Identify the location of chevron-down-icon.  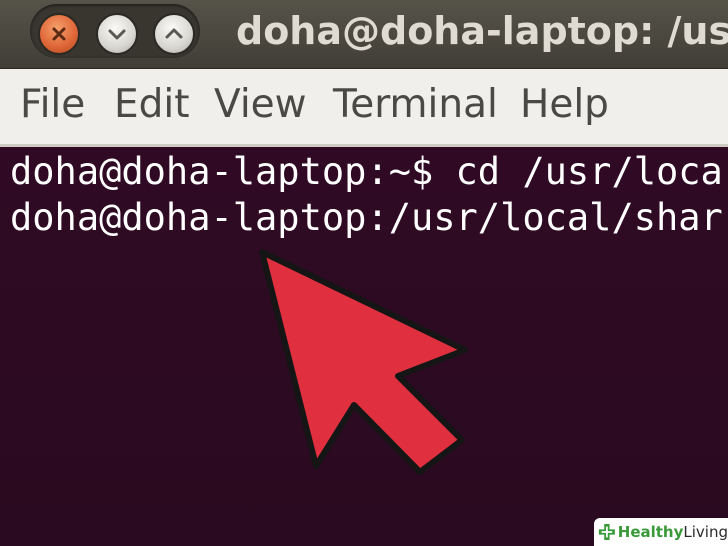
(117, 34).